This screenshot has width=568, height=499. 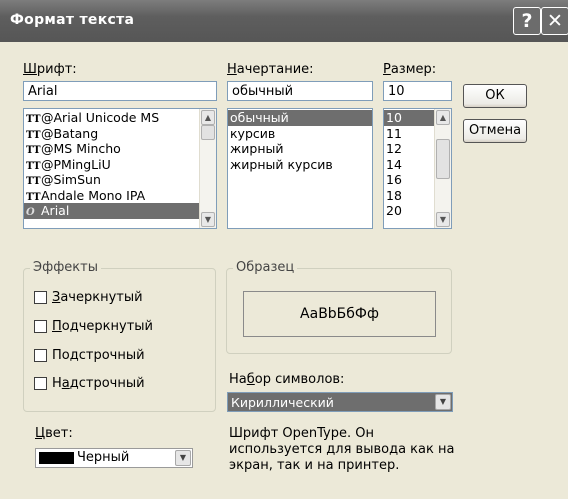 I want to click on sample-title: Образец, so click(x=265, y=267).